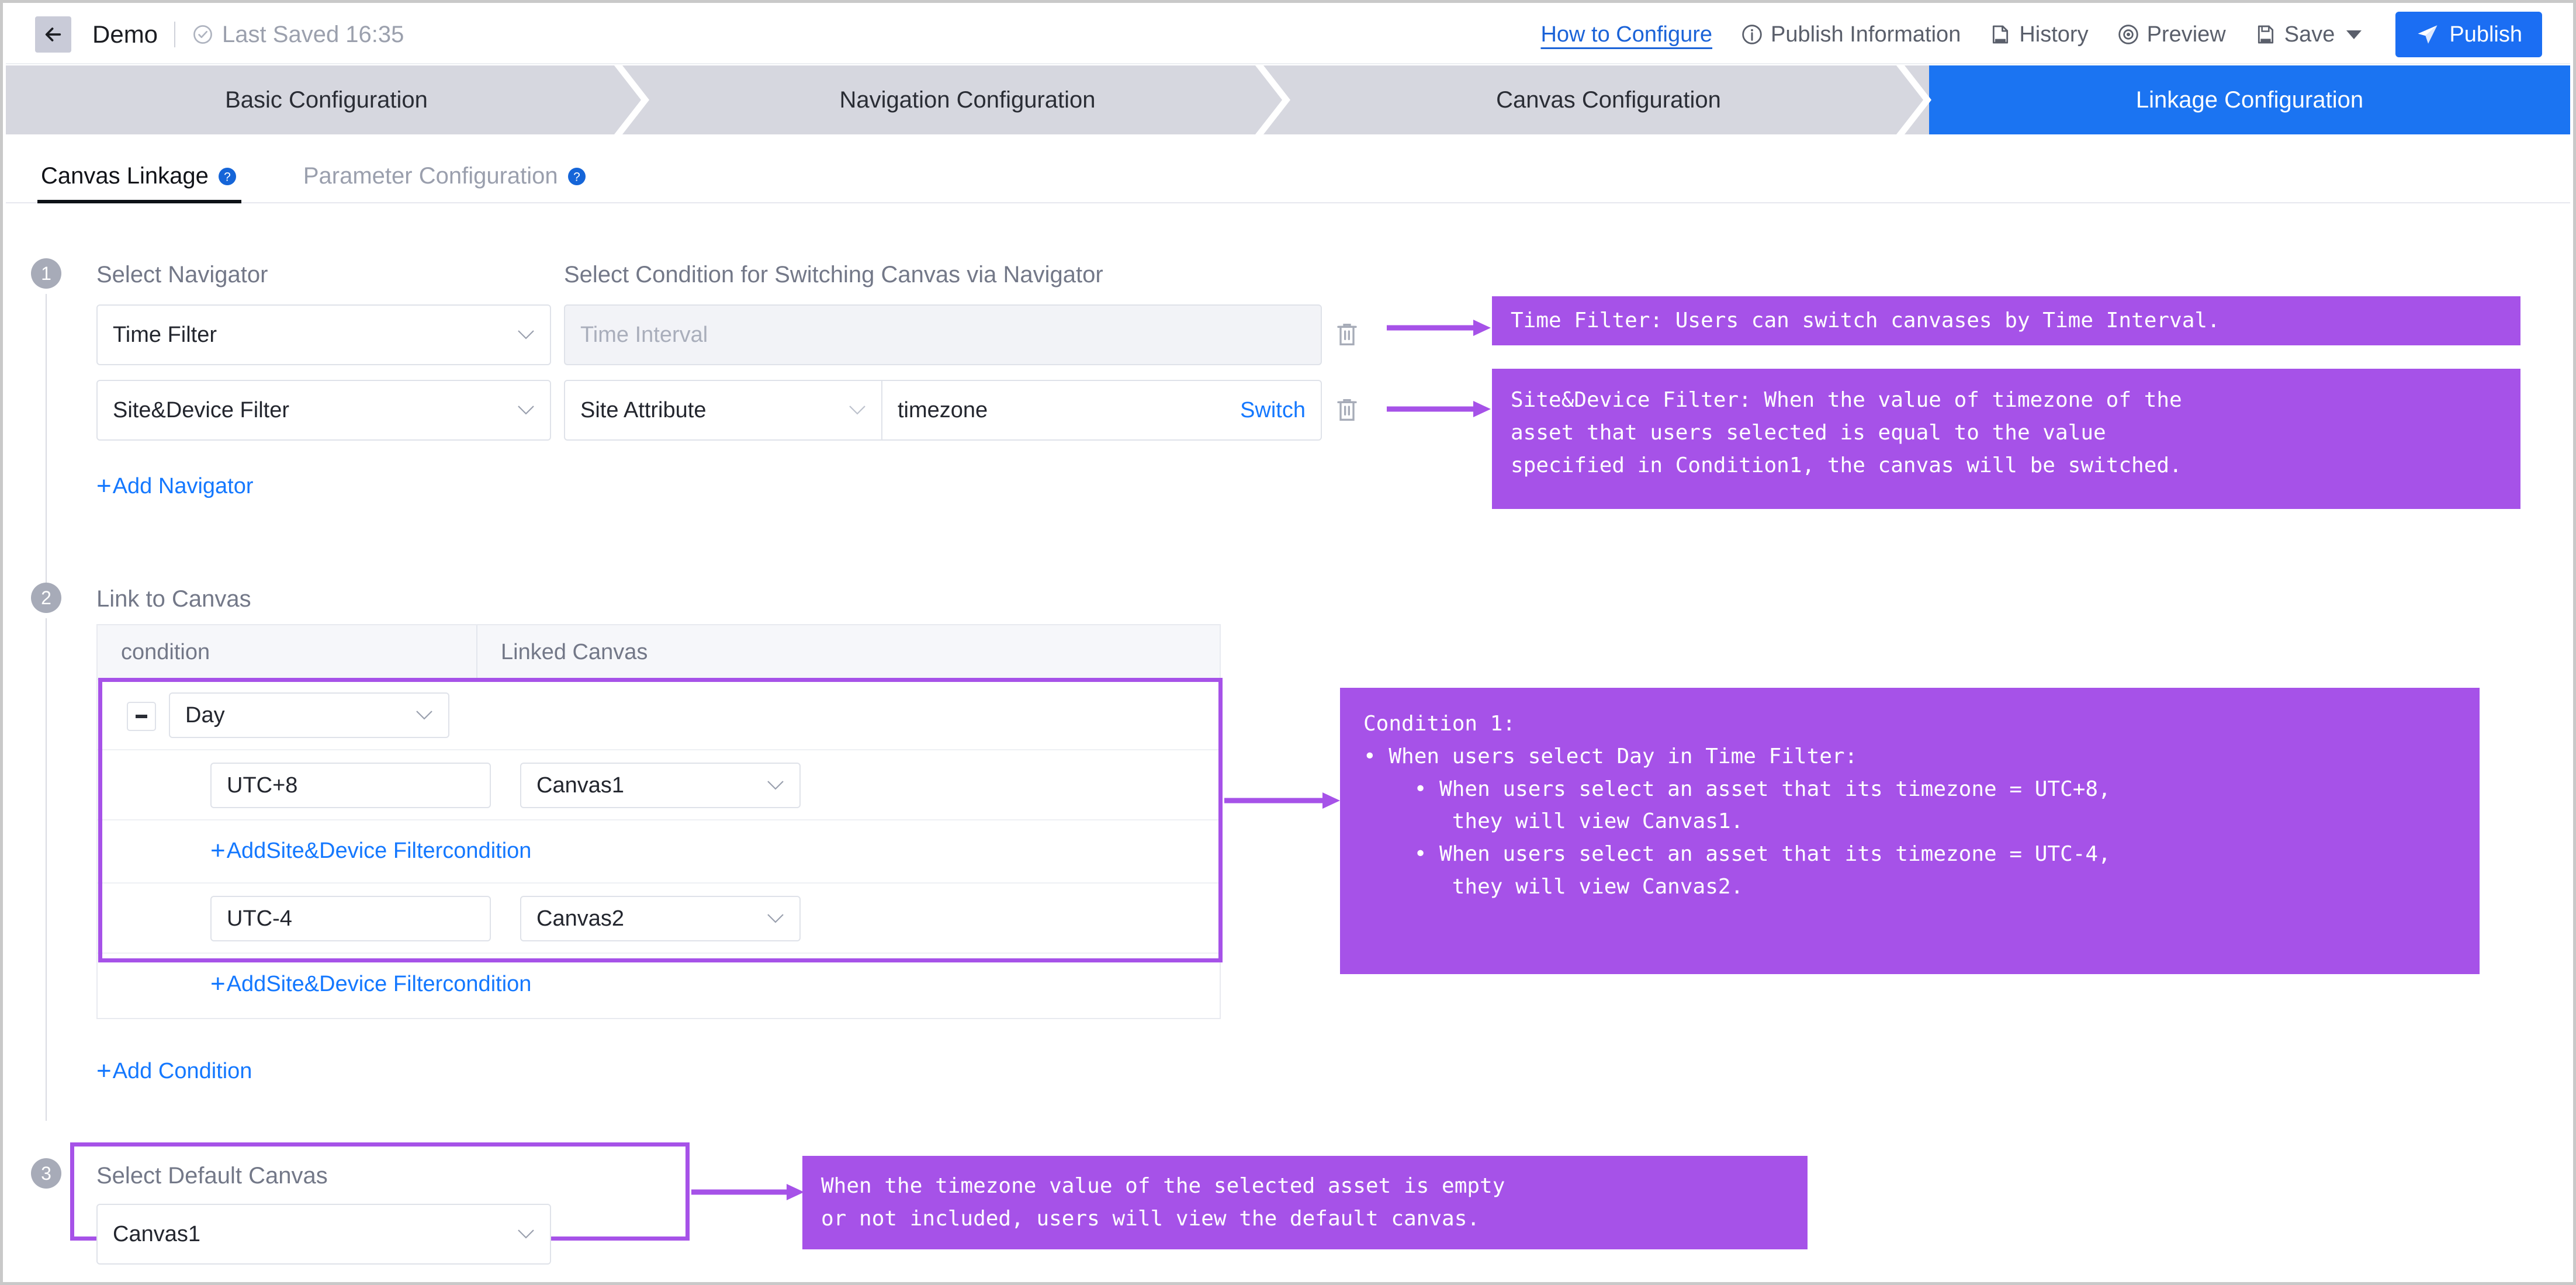  Describe the element at coordinates (1439, 409) in the screenshot. I see `annotation-arrow-site-device-filter` at that location.